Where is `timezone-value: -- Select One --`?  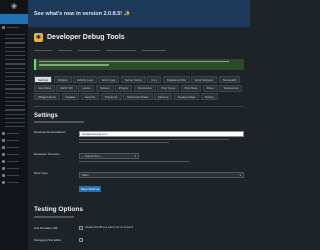 timezone-value: -- Select One -- is located at coordinates (92, 155).